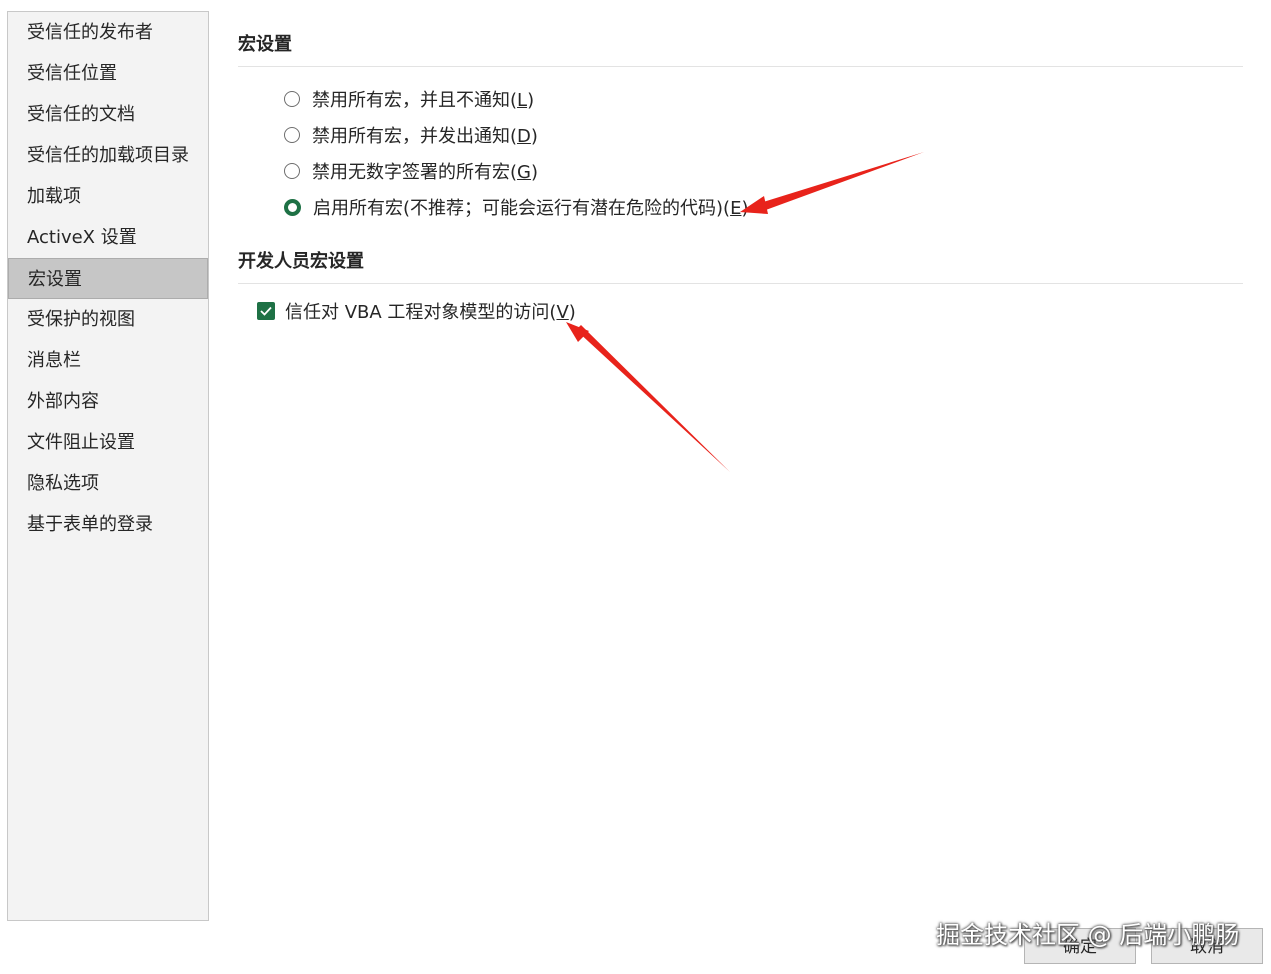 The width and height of the screenshot is (1271, 974). What do you see at coordinates (108, 483) in the screenshot?
I see `sidebar-item-privacy-options: 隐私选项` at bounding box center [108, 483].